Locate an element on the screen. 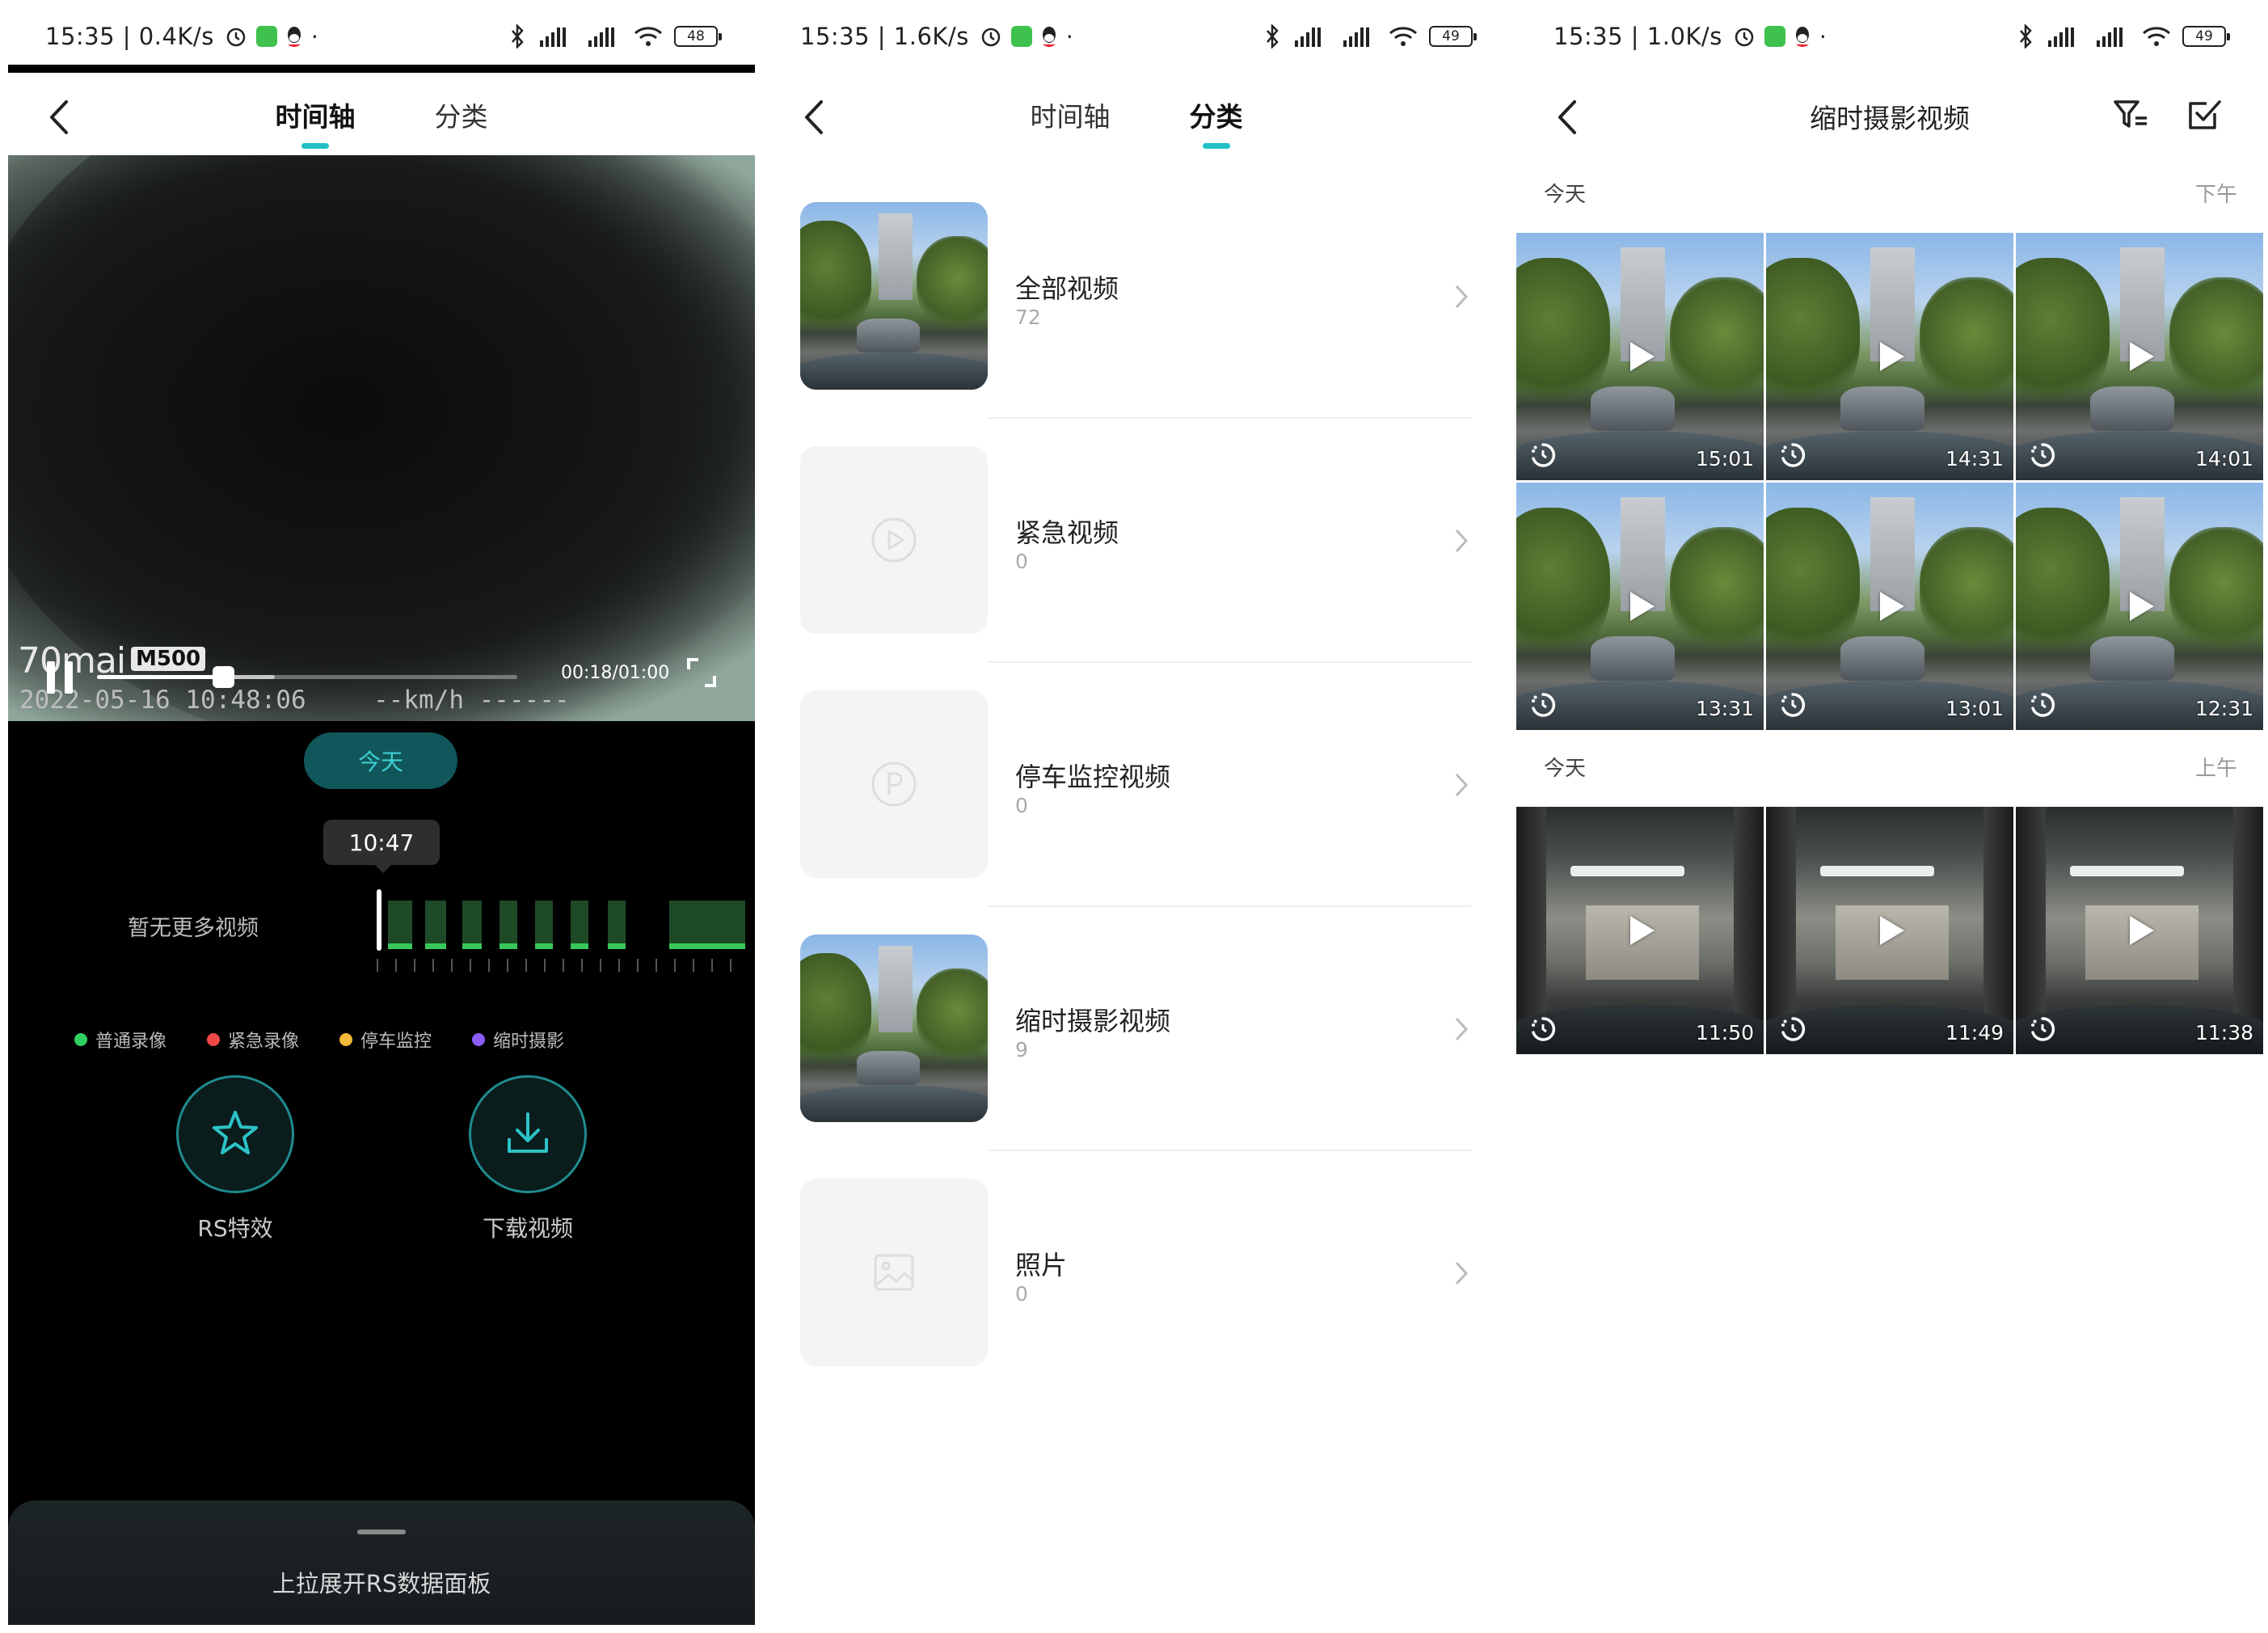  legend-timelapse: 缩时摄影 is located at coordinates (518, 1040).